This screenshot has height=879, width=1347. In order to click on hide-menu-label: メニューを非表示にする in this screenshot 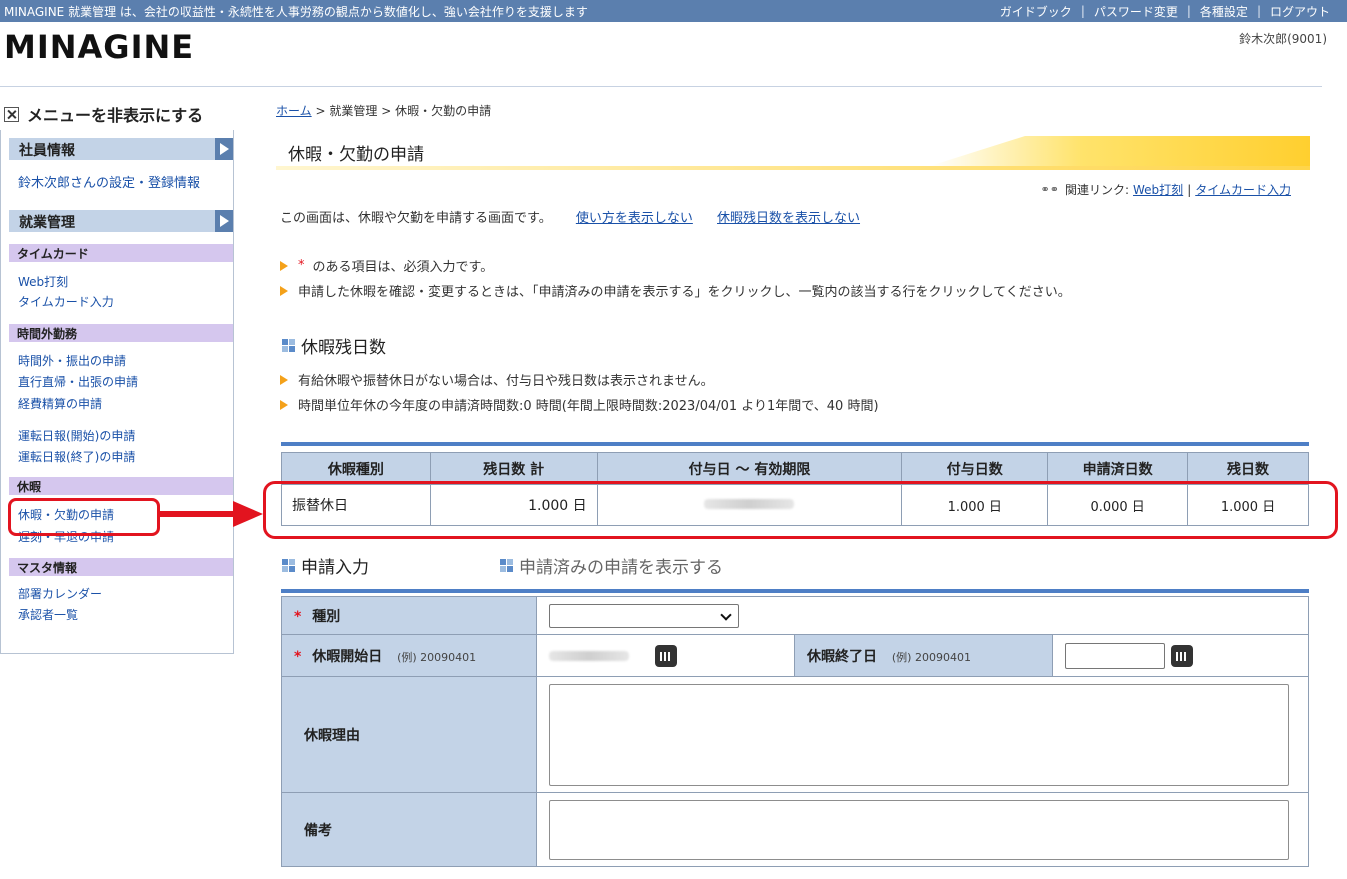, I will do `click(115, 115)`.